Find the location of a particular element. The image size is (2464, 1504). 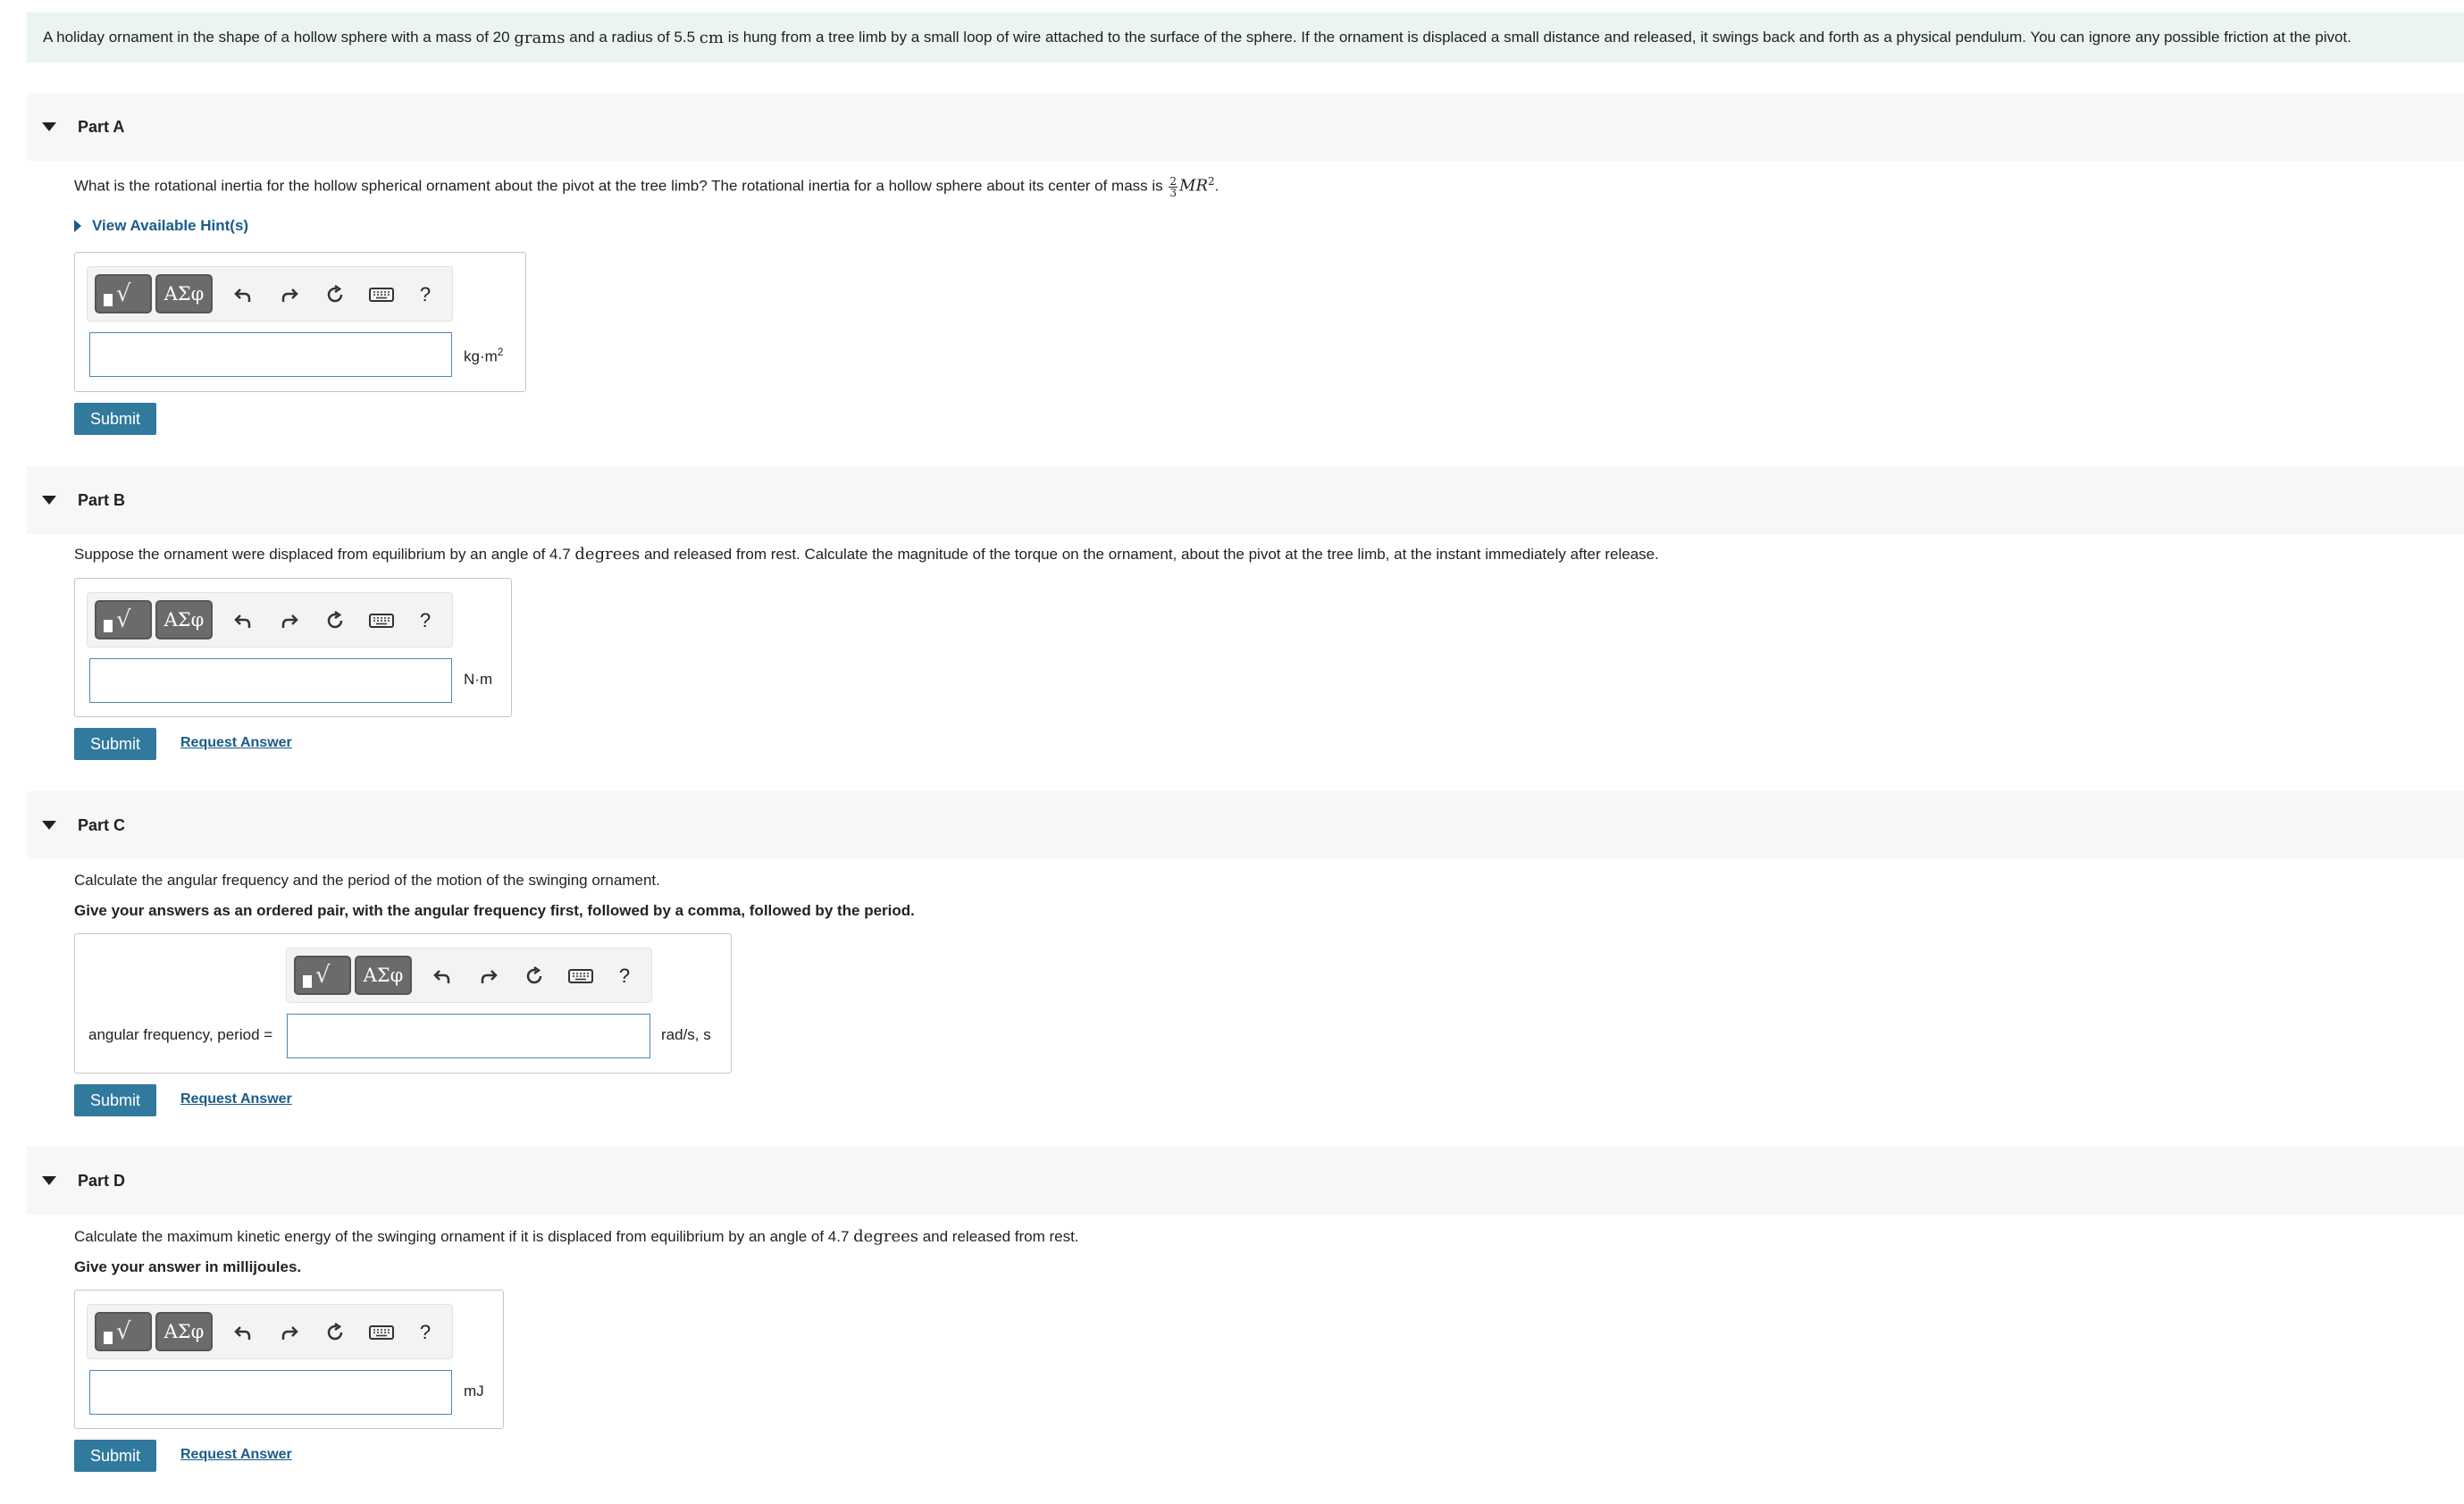

part-b-question-unit: degrees is located at coordinates (607, 554).